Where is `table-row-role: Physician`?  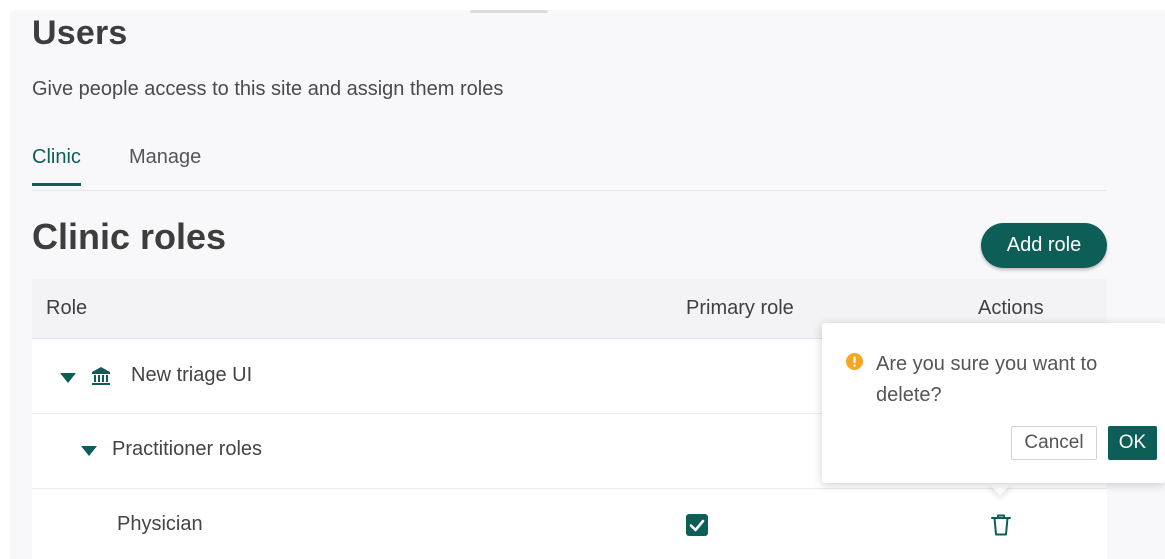
table-row-role: Physician is located at coordinates (569, 524).